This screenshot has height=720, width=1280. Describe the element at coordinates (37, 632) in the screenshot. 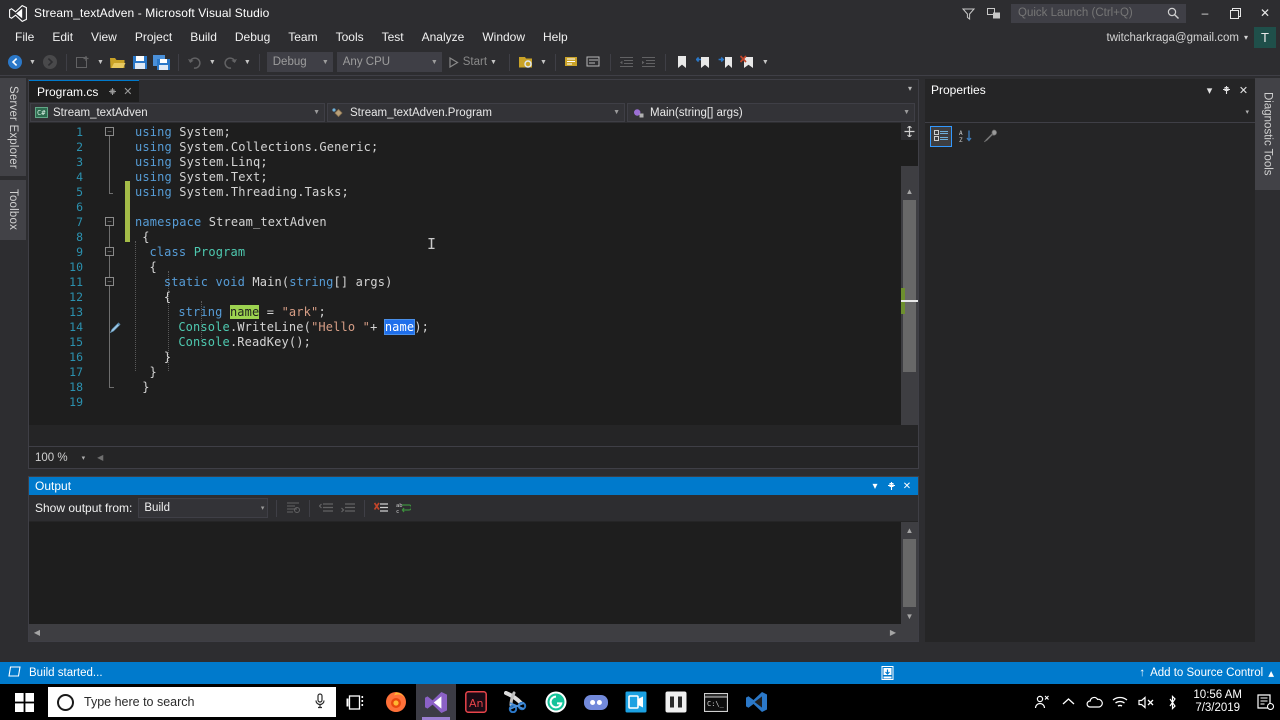

I see `output-scroll-left-arrow: ◀` at that location.